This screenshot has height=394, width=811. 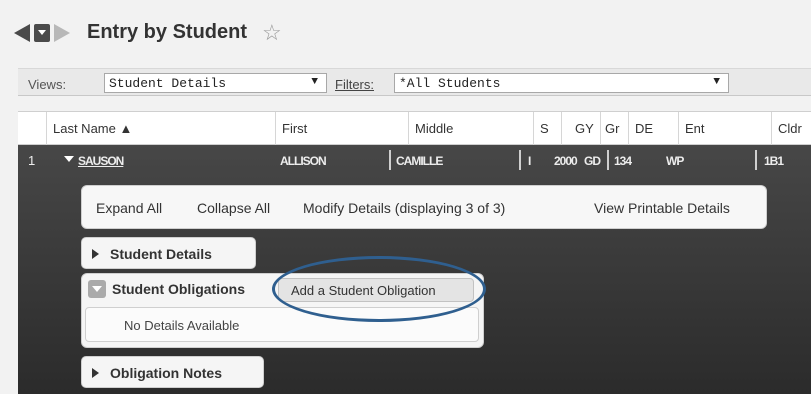 I want to click on collapse-toggle-icon, so click(x=97, y=289).